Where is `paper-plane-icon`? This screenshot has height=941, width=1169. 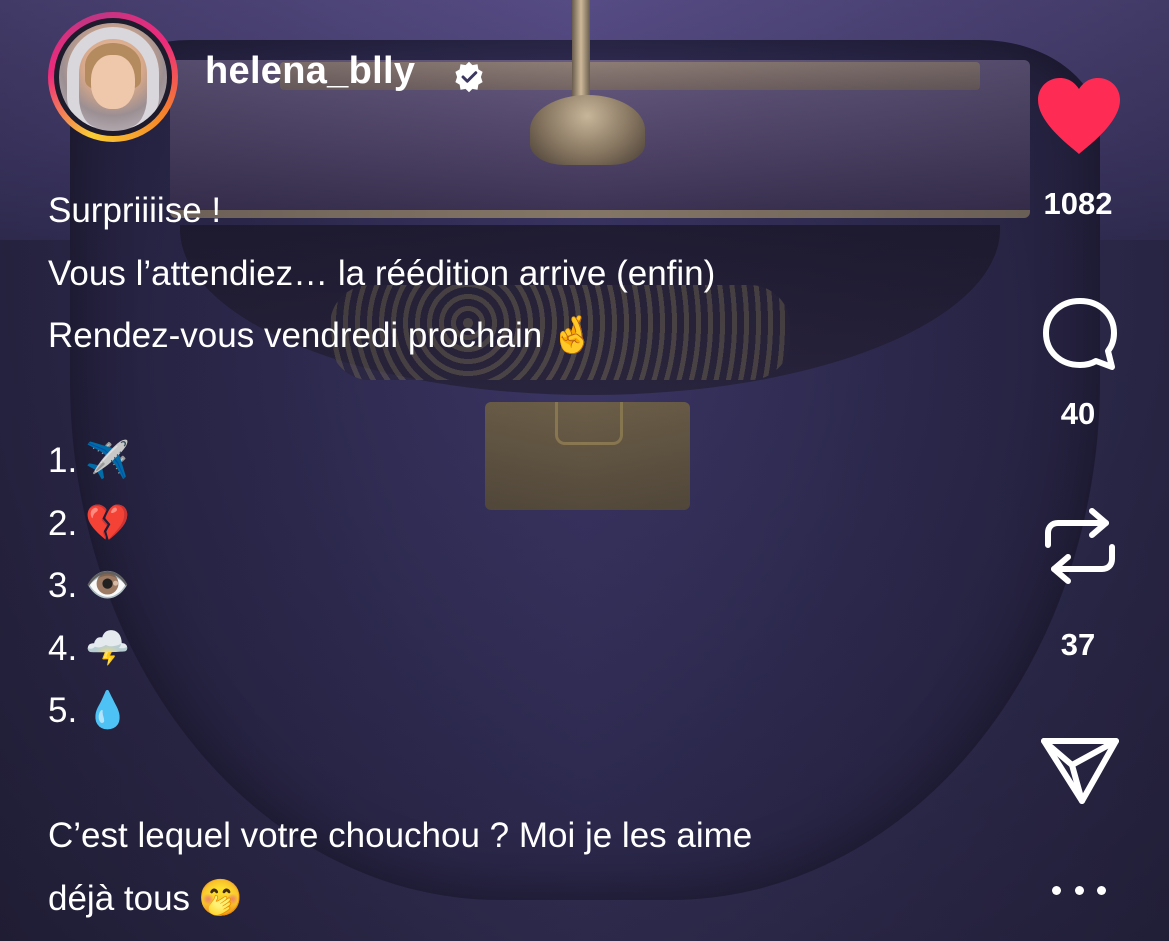
paper-plane-icon is located at coordinates (1080, 771).